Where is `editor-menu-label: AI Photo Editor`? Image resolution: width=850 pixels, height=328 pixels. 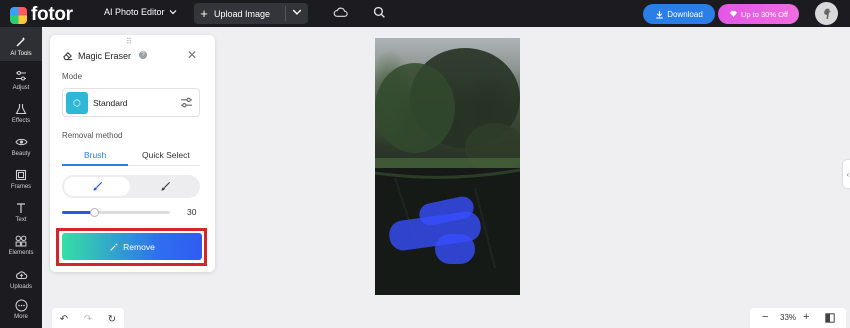
editor-menu-label: AI Photo Editor is located at coordinates (134, 12).